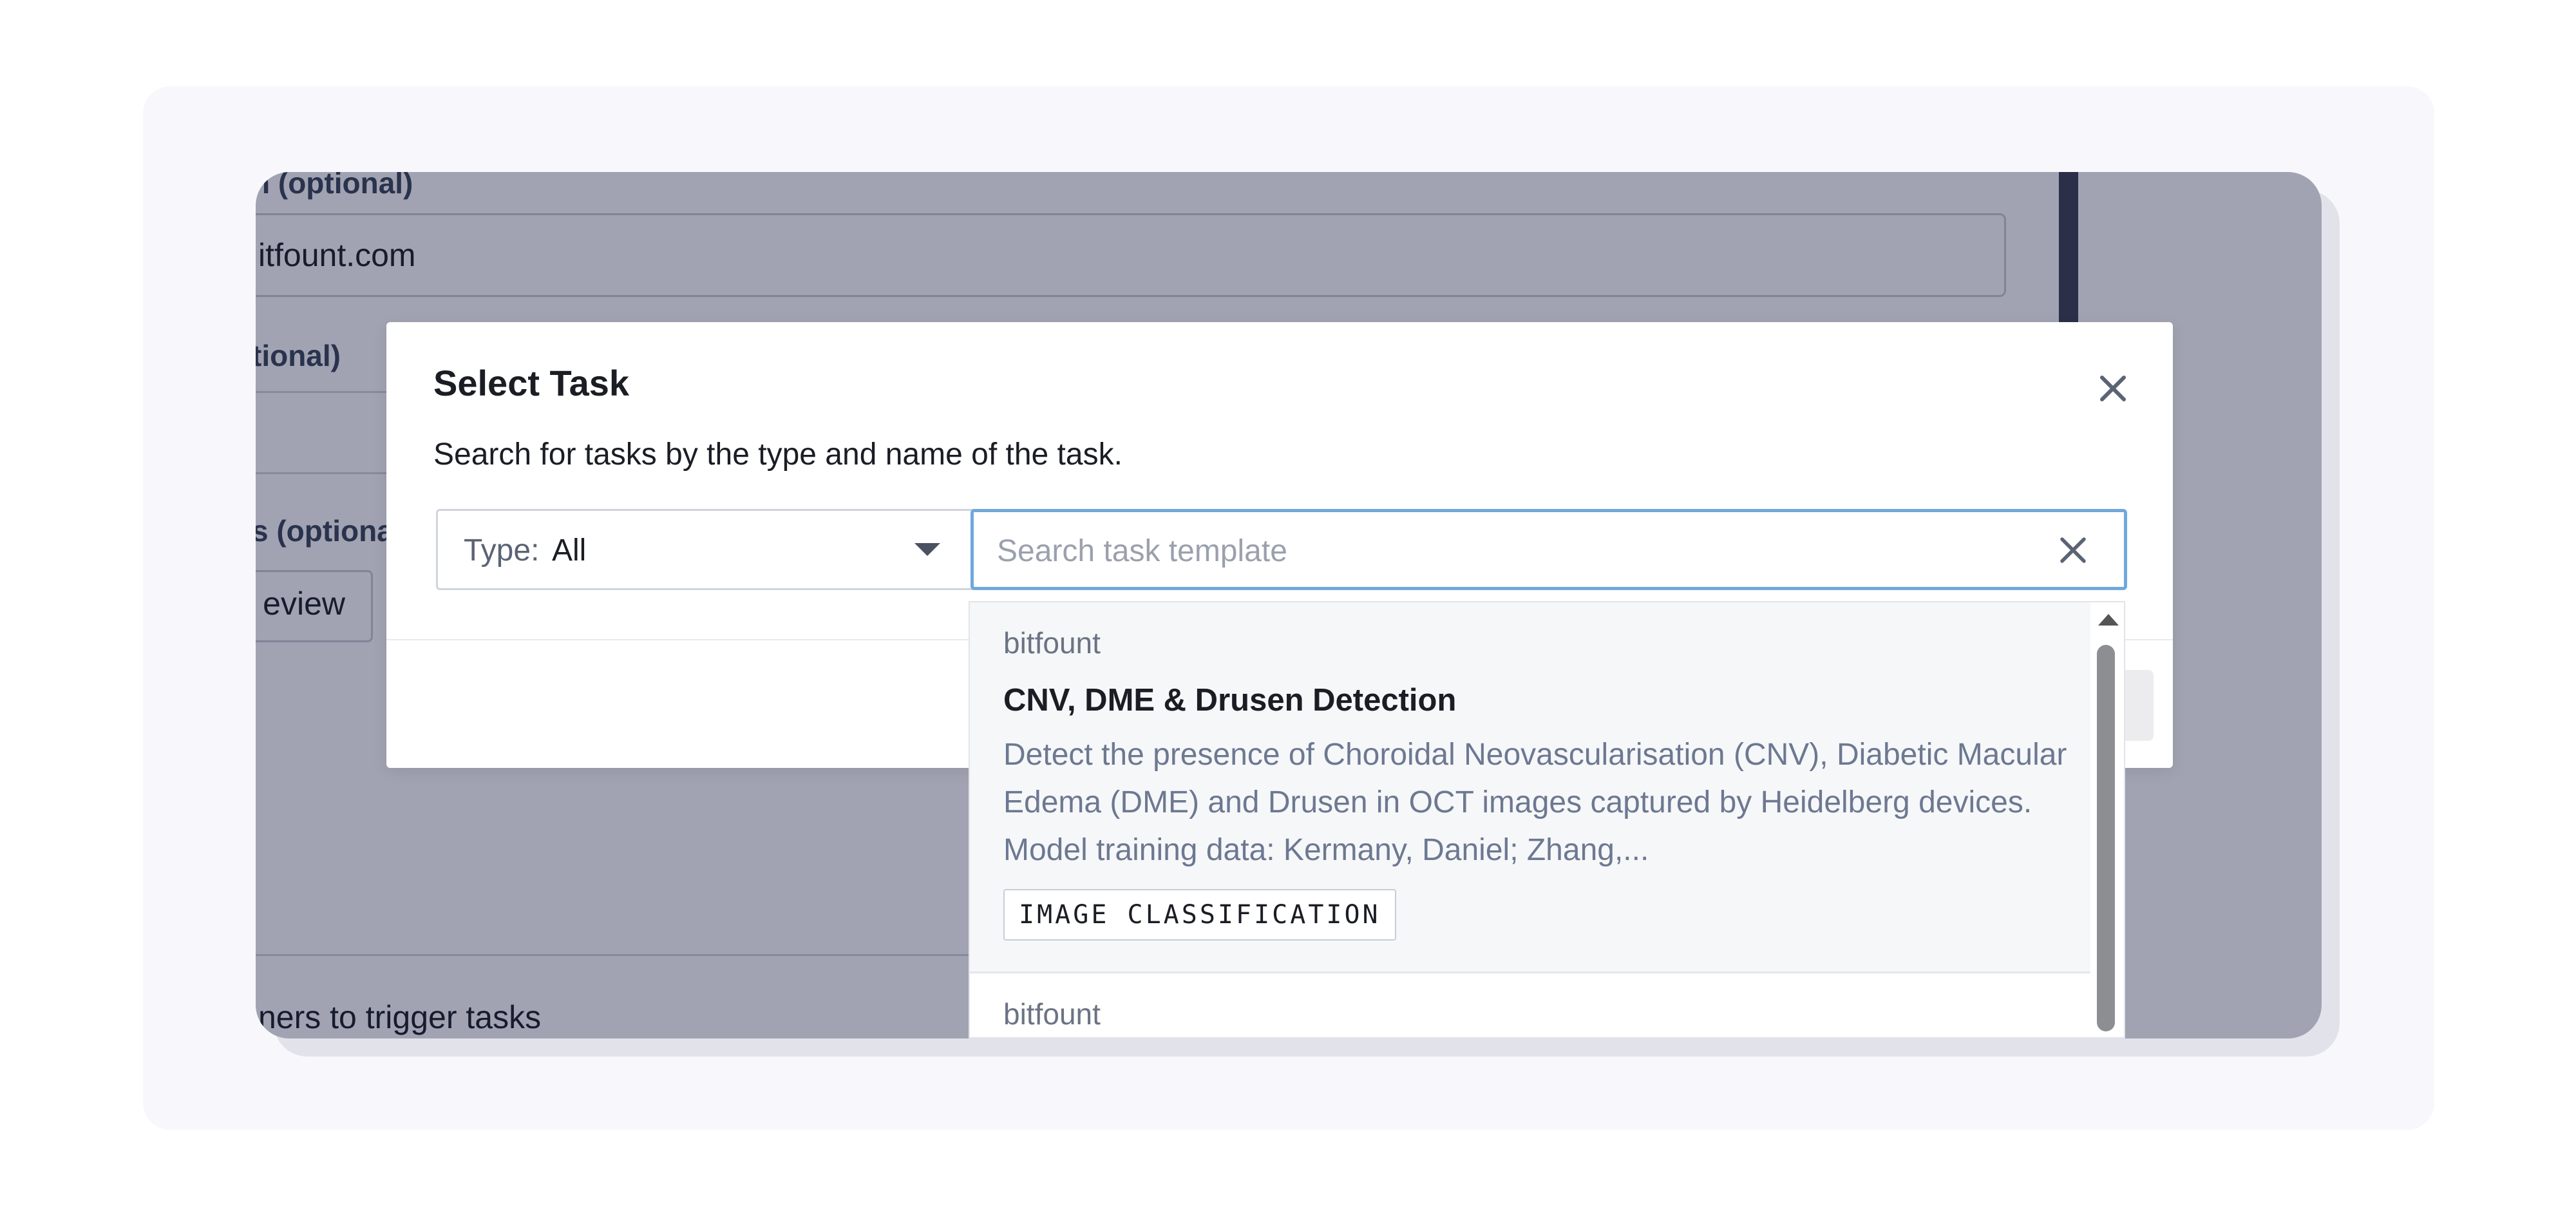 Image resolution: width=2576 pixels, height=1215 pixels. What do you see at coordinates (2108, 620) in the screenshot?
I see `scroll-up-icon` at bounding box center [2108, 620].